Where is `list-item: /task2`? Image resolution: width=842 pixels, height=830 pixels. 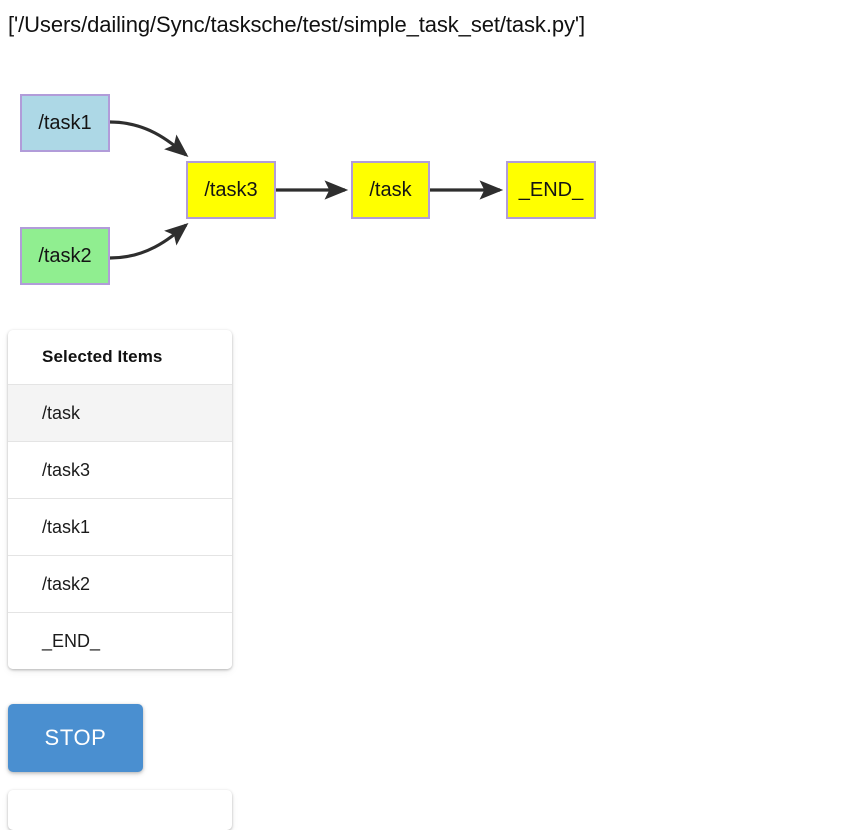
list-item: /task2 is located at coordinates (120, 583).